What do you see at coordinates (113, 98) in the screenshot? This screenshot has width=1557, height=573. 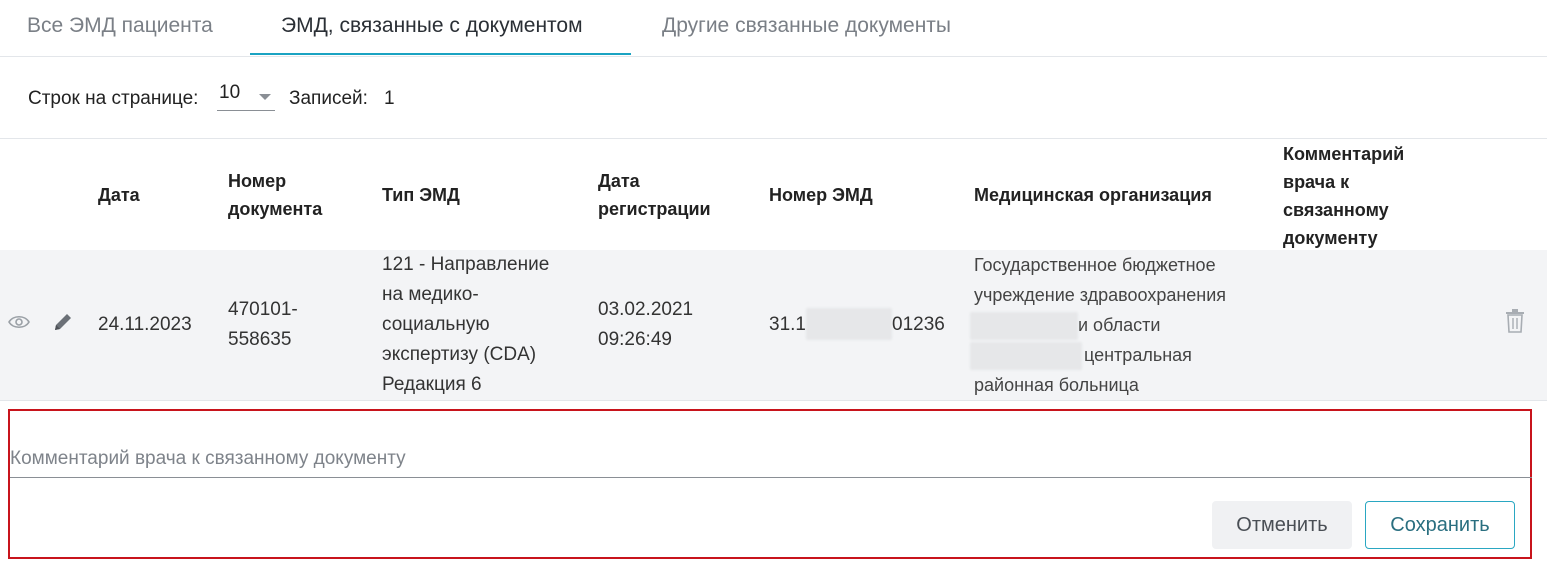 I see `rows-per-page-label: Строк на странице:` at bounding box center [113, 98].